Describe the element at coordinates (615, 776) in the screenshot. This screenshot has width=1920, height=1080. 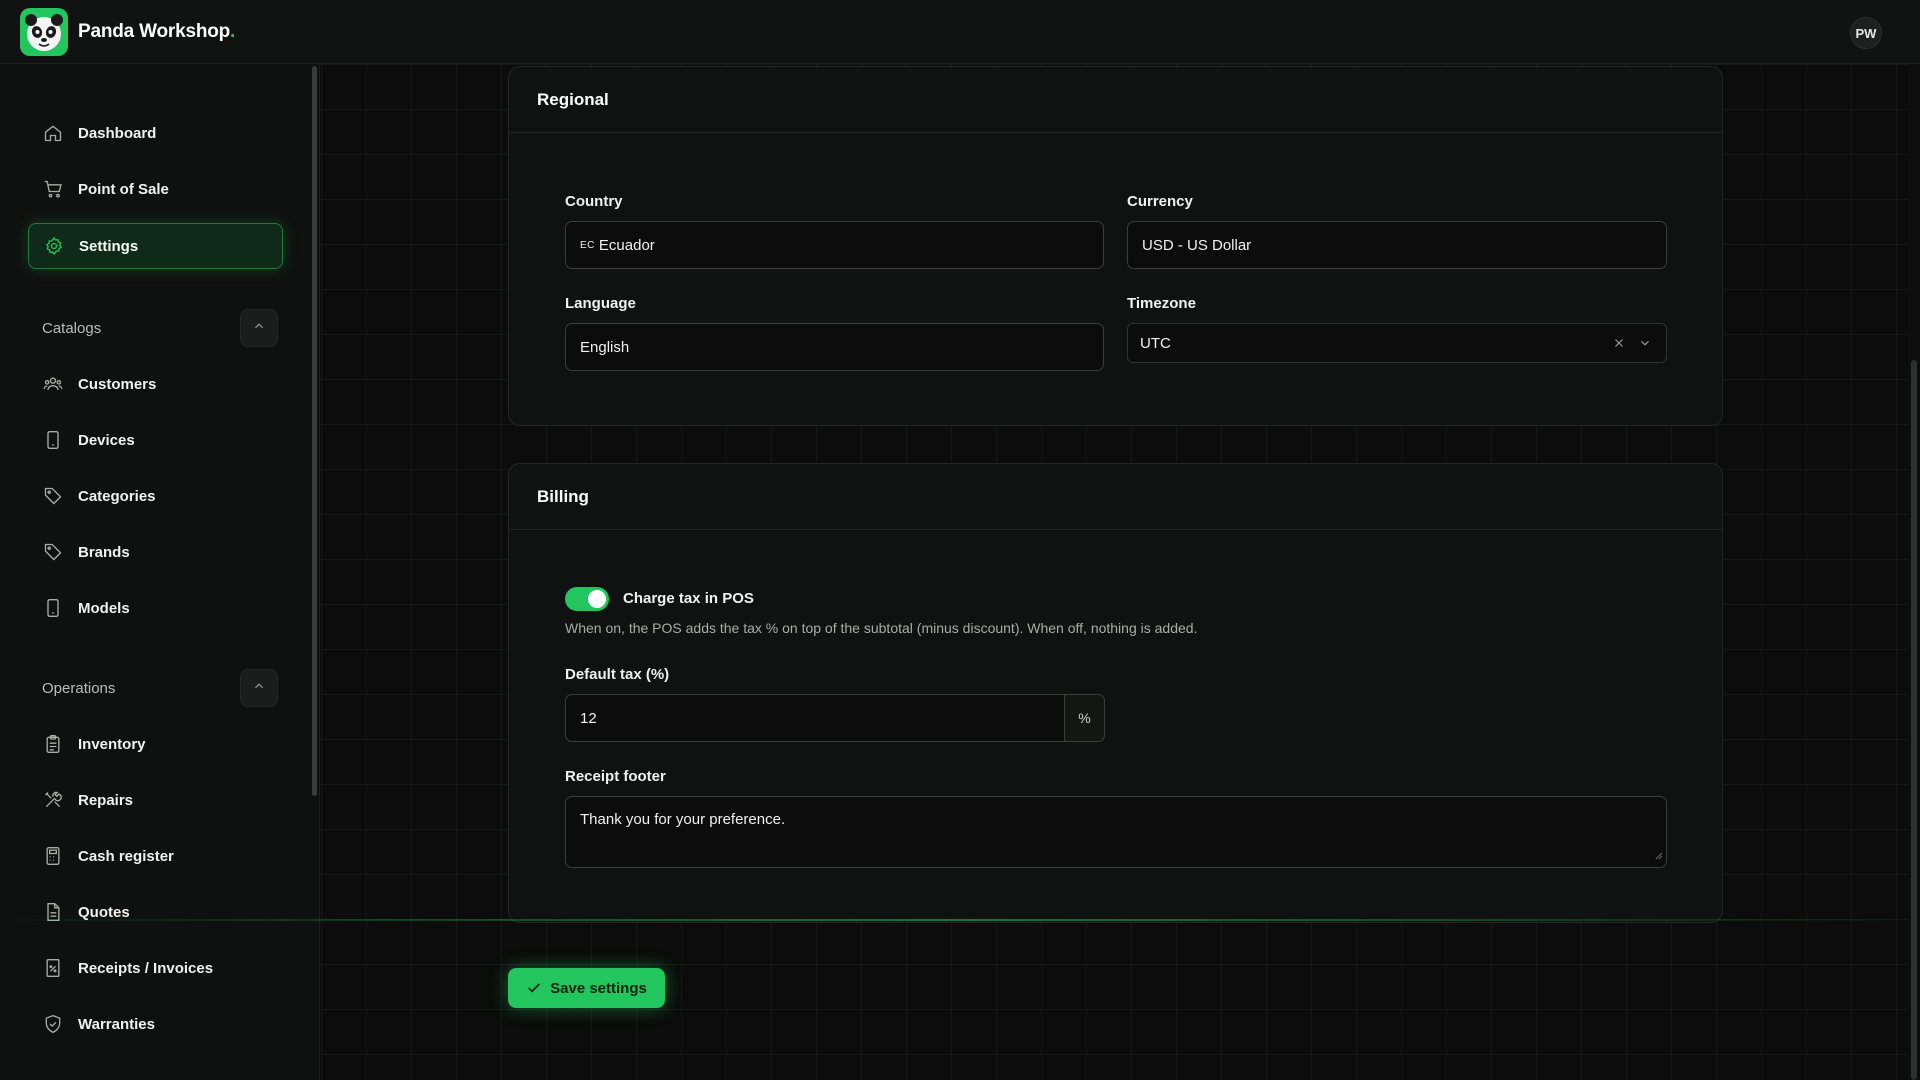
I see `receipt-footer-label: Receipt footer` at that location.